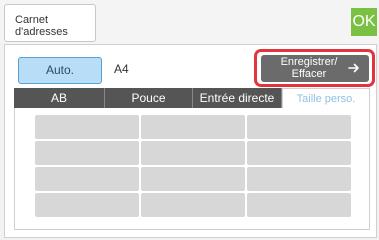 The width and height of the screenshot is (379, 240). I want to click on address-book-label-line2: d'adresses, so click(41, 32).